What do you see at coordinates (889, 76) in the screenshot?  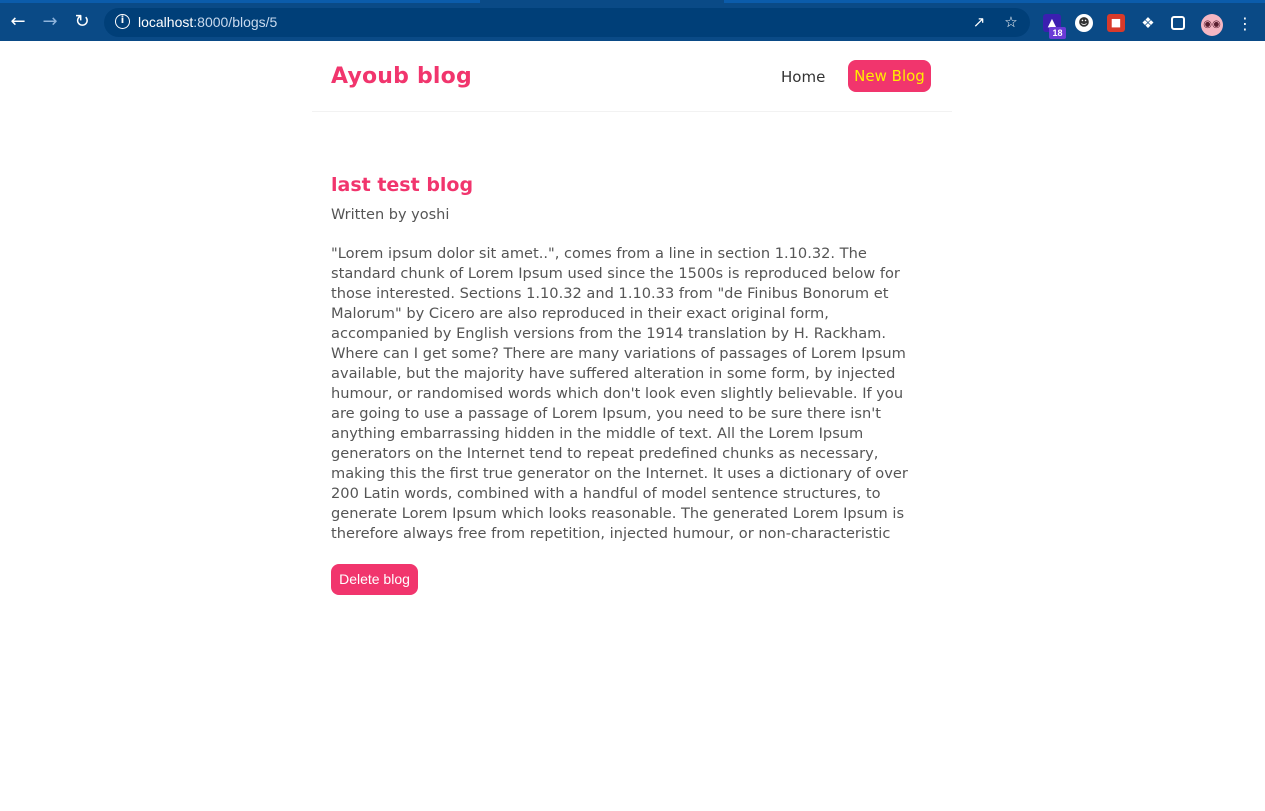 I see `nav-new-blog-button: New Blog` at bounding box center [889, 76].